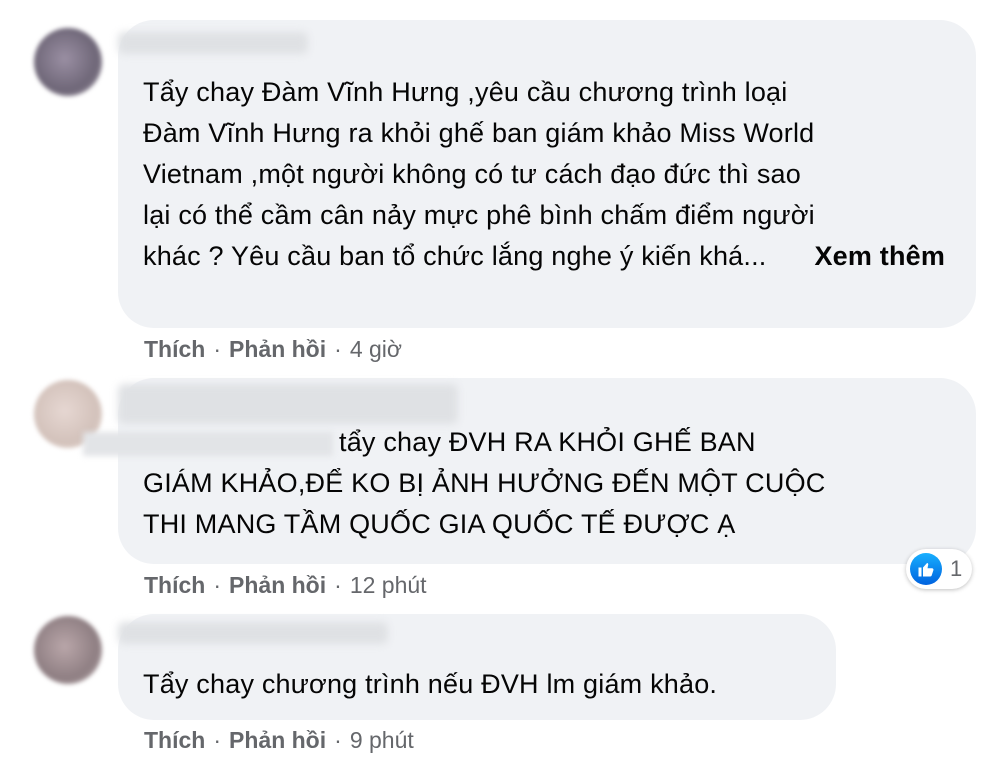  I want to click on text-line: tẩy chay ĐVH RA KHỎI GHẾ BAN, so click(528, 442).